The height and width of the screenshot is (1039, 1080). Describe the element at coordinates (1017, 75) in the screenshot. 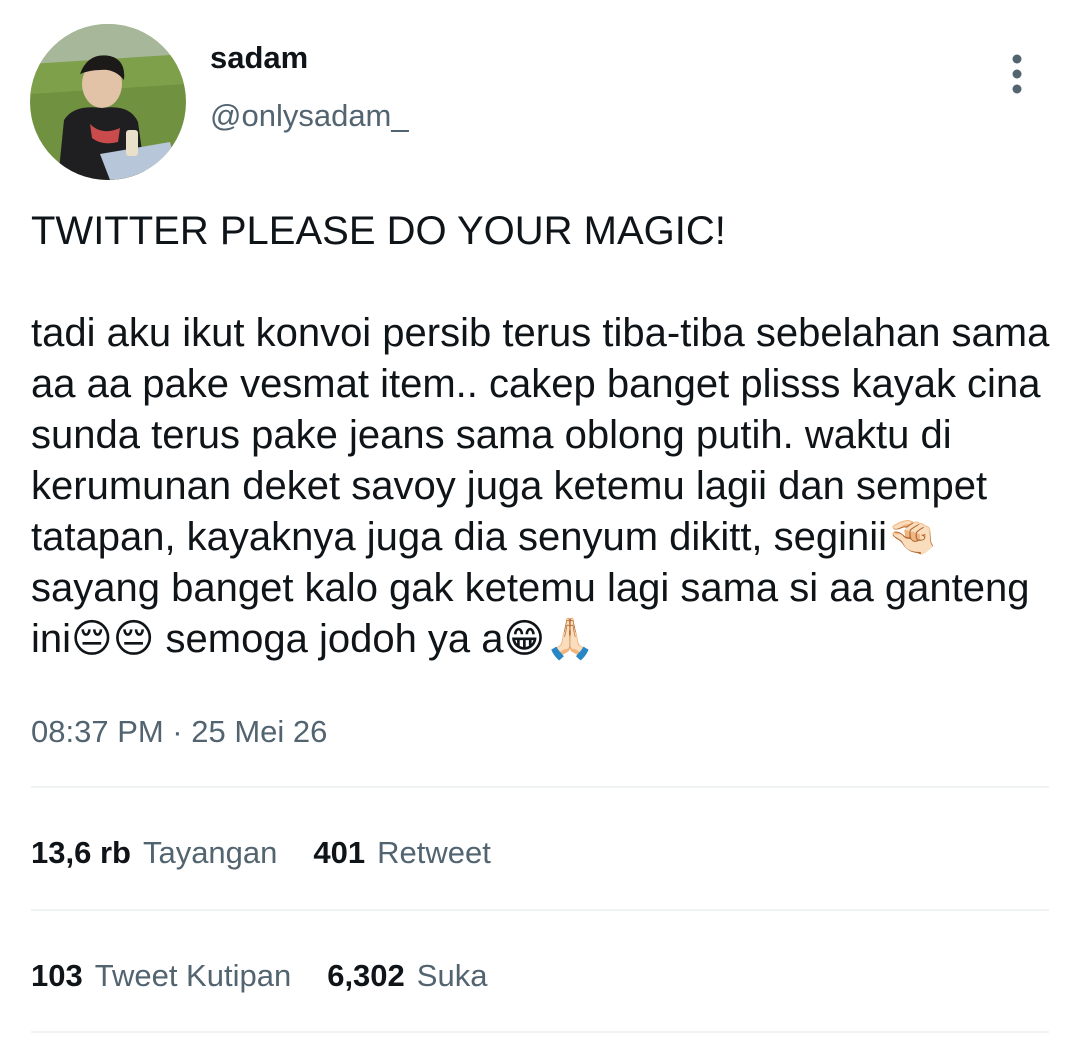

I see `more-vertical-icon` at that location.